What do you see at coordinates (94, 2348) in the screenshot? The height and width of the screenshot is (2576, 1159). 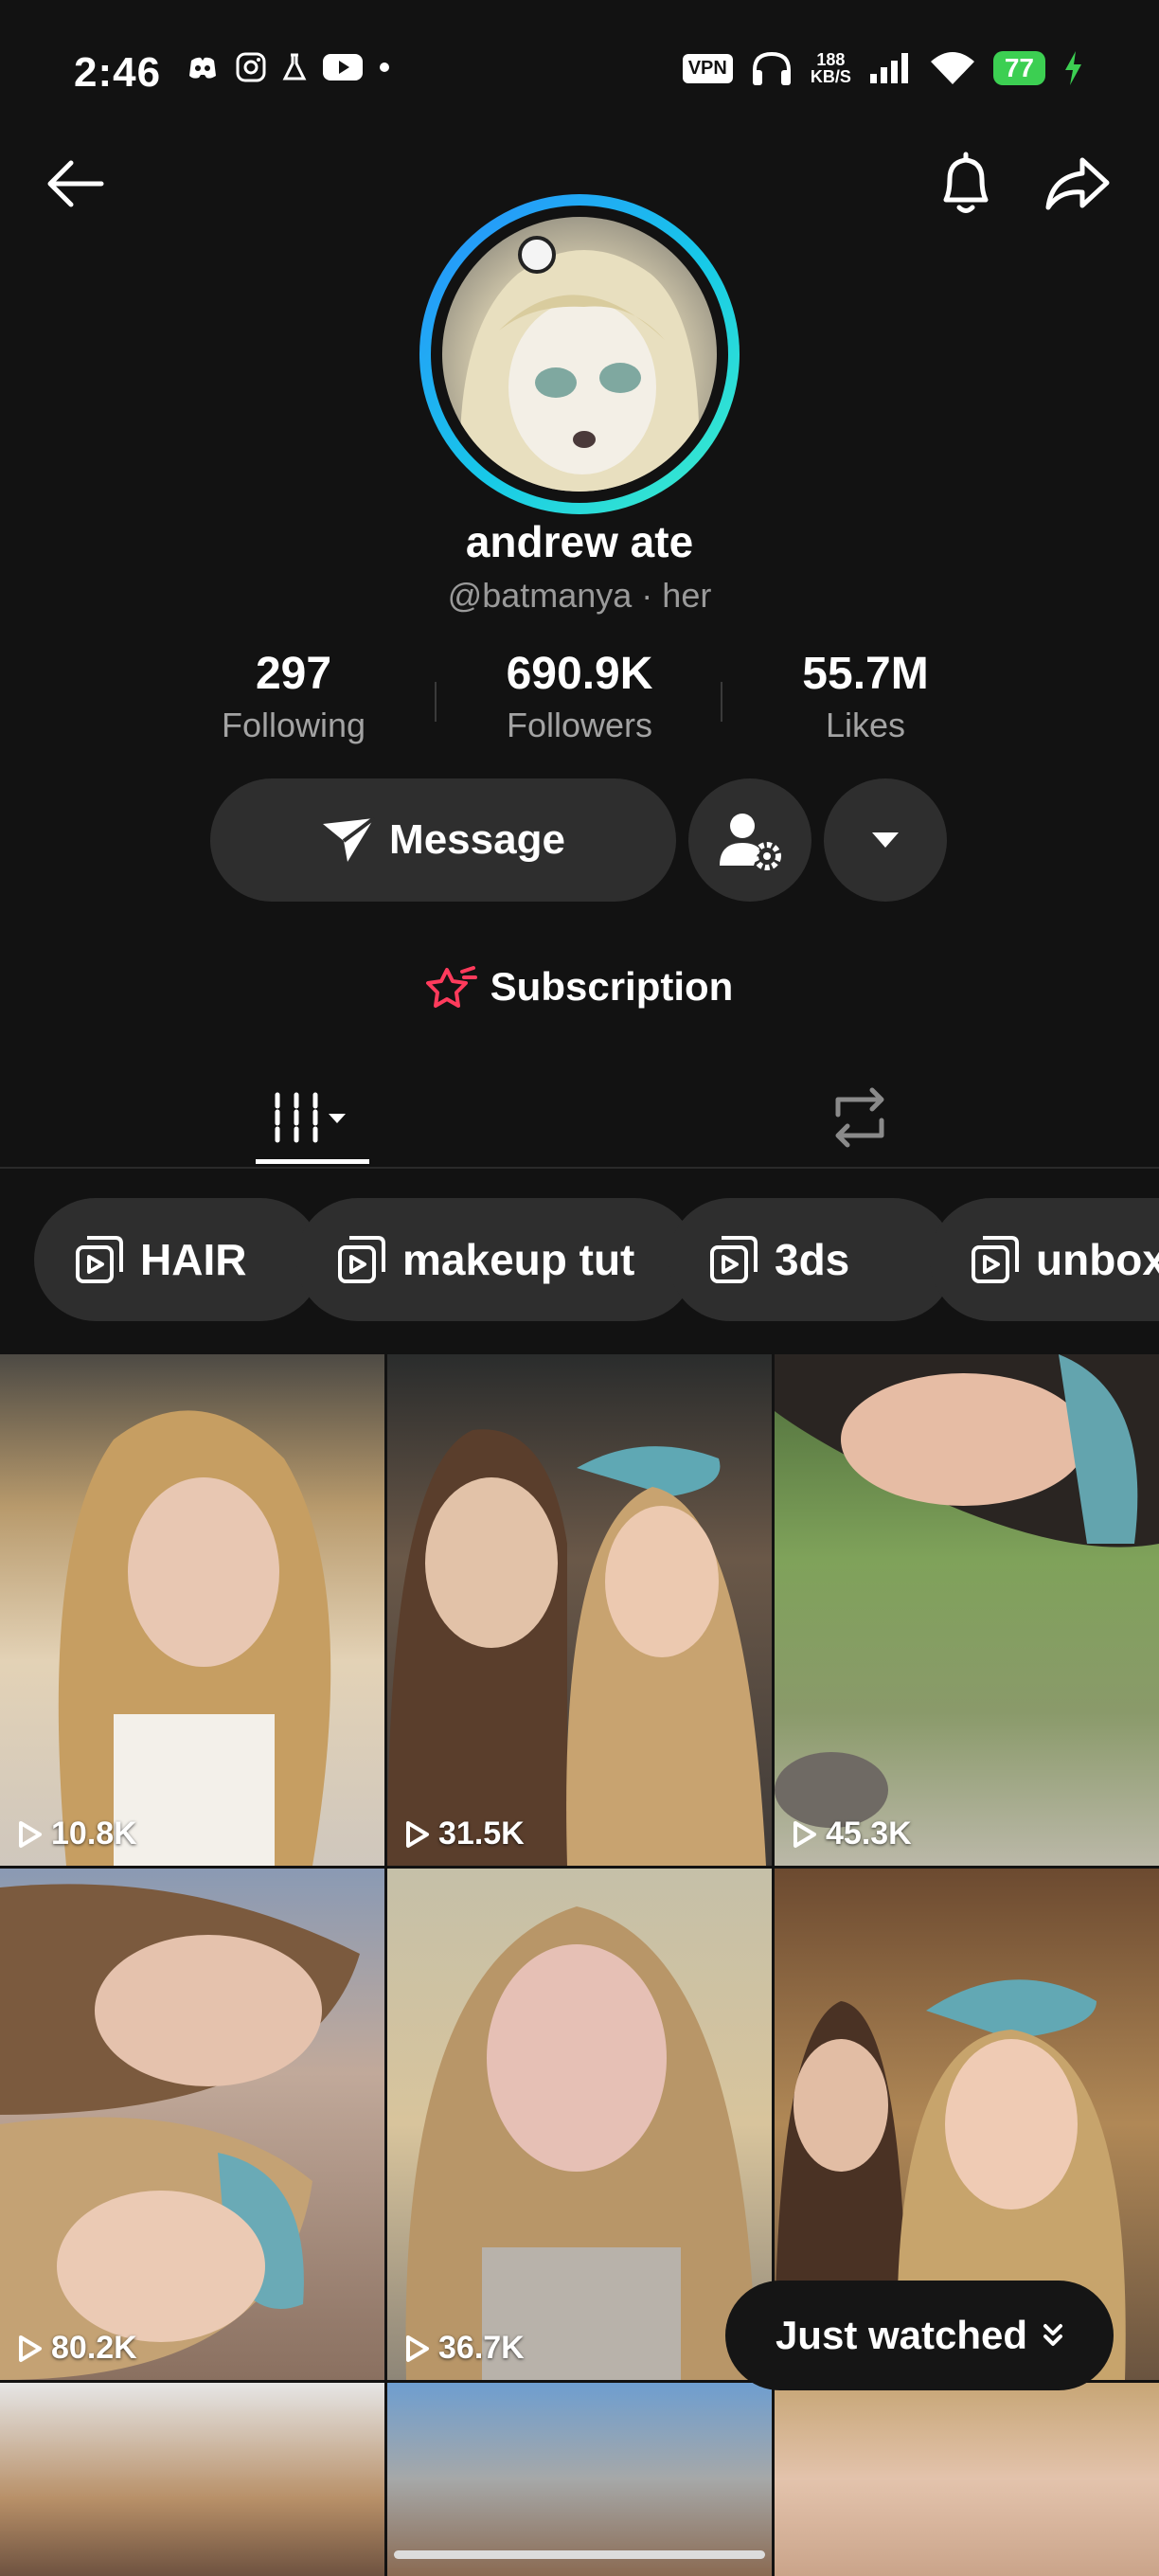 I see `view-count-value: 80.2K` at bounding box center [94, 2348].